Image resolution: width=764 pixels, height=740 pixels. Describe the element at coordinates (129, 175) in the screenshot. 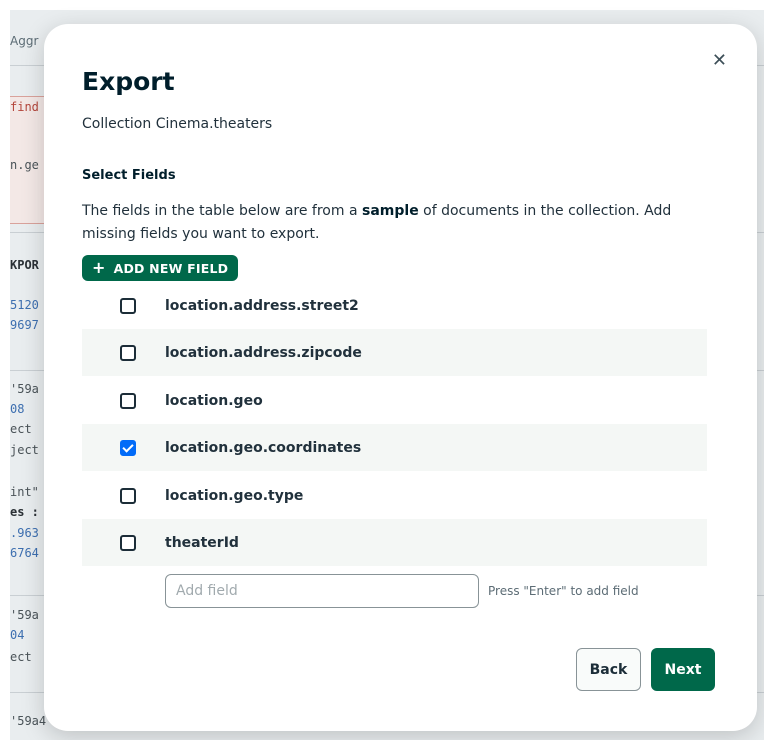

I see `select-fields-label: Select Fields` at that location.